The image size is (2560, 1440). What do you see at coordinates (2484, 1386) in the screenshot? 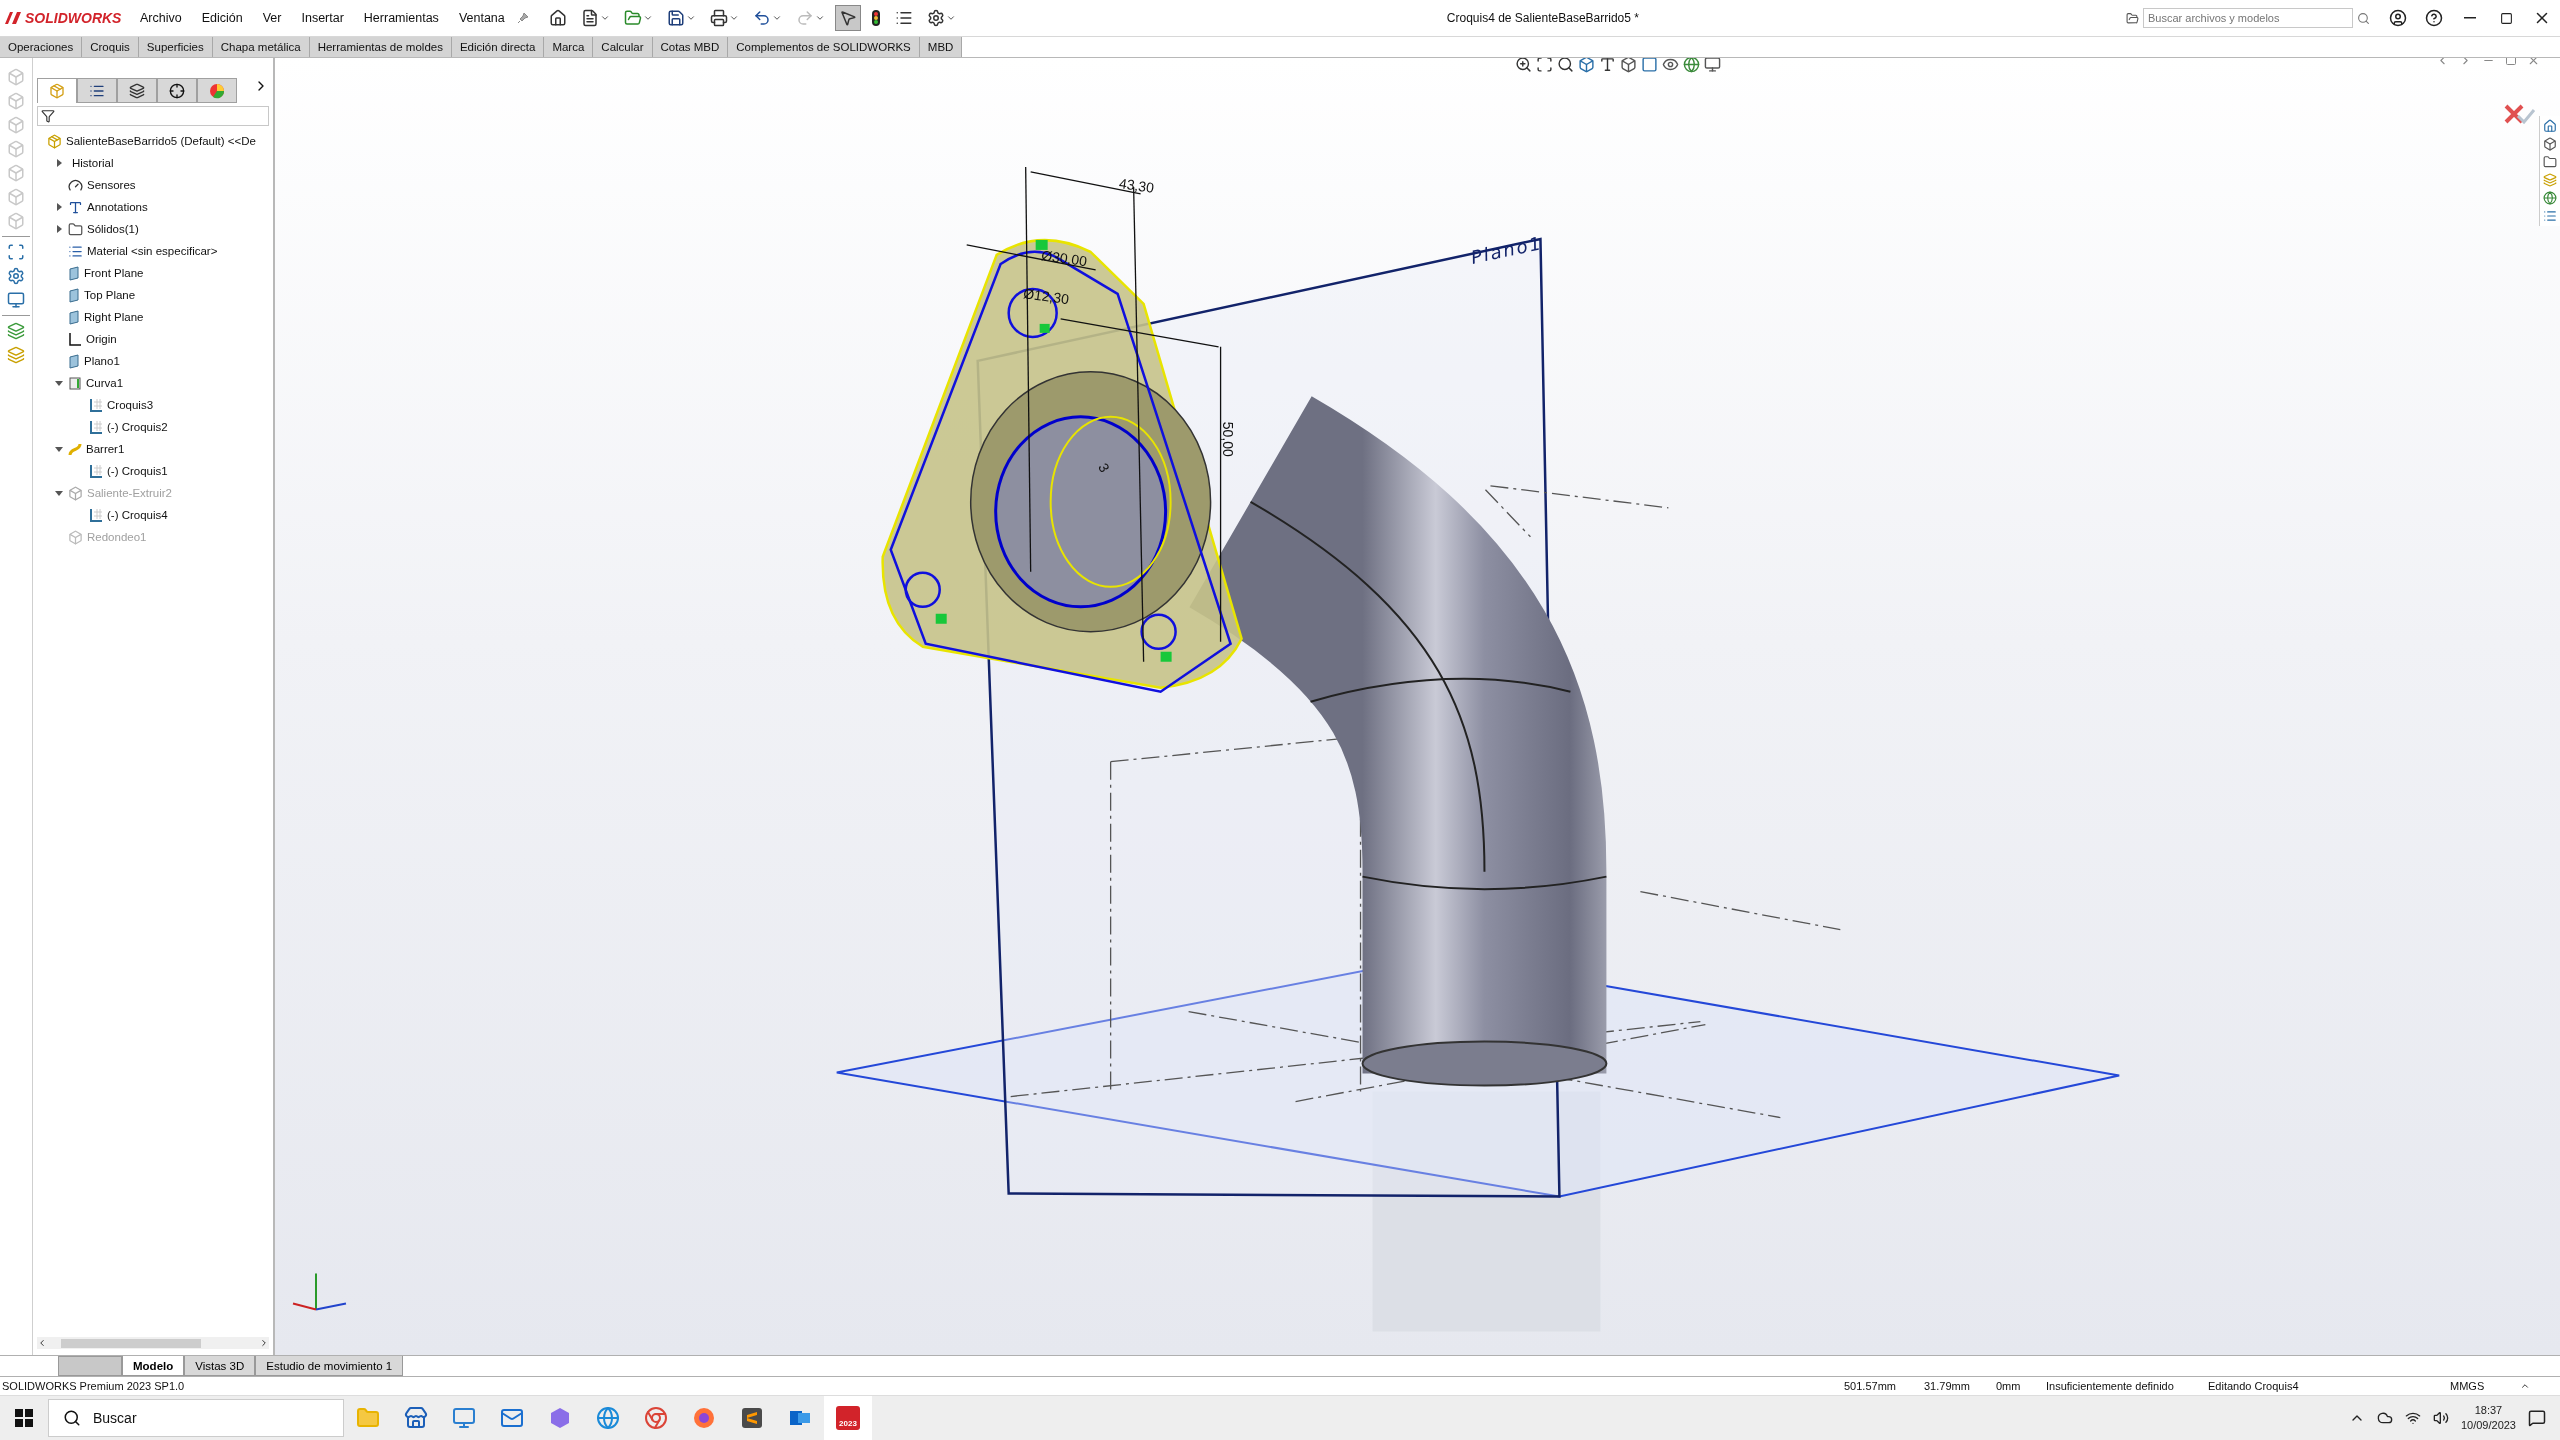
I see `units-selector: MMGS` at bounding box center [2484, 1386].